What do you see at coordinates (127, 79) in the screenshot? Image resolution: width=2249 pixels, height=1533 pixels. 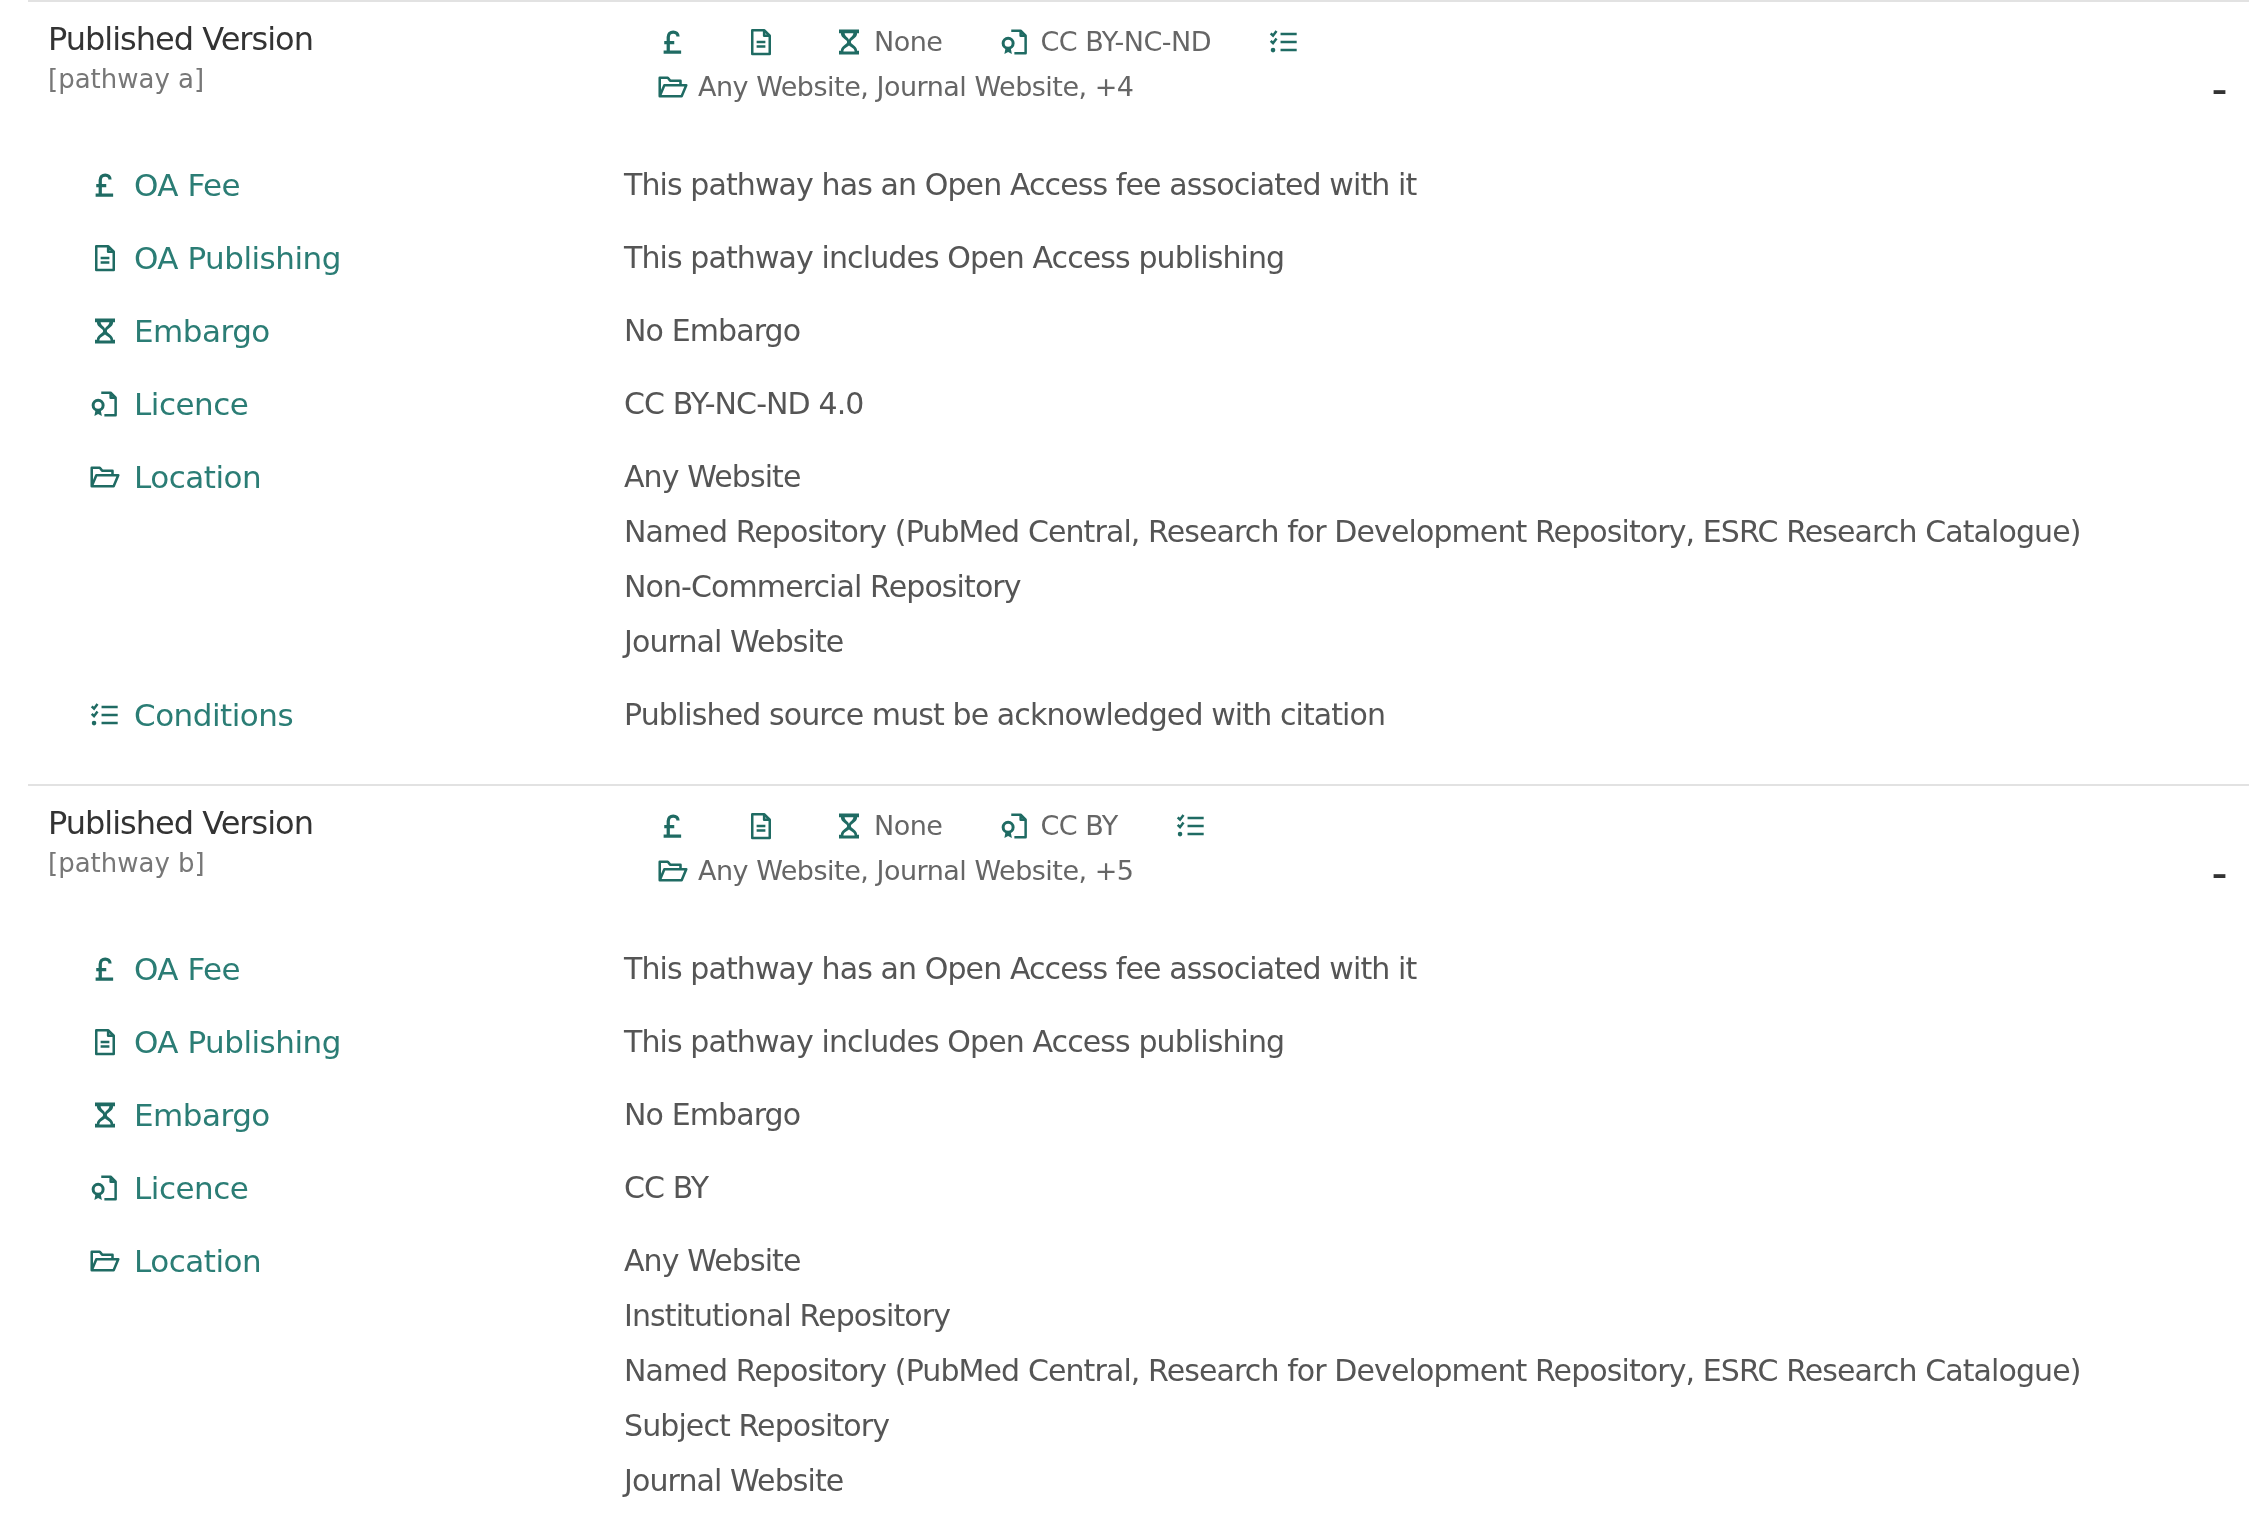 I see `pathway-id: [pathway a]` at bounding box center [127, 79].